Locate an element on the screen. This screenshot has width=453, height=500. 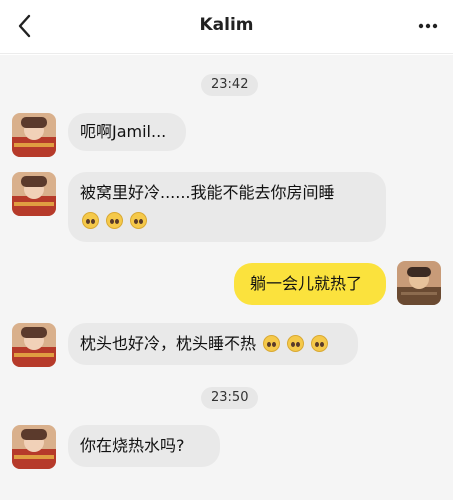
timestamp-pill: 23:42 is located at coordinates (230, 85).